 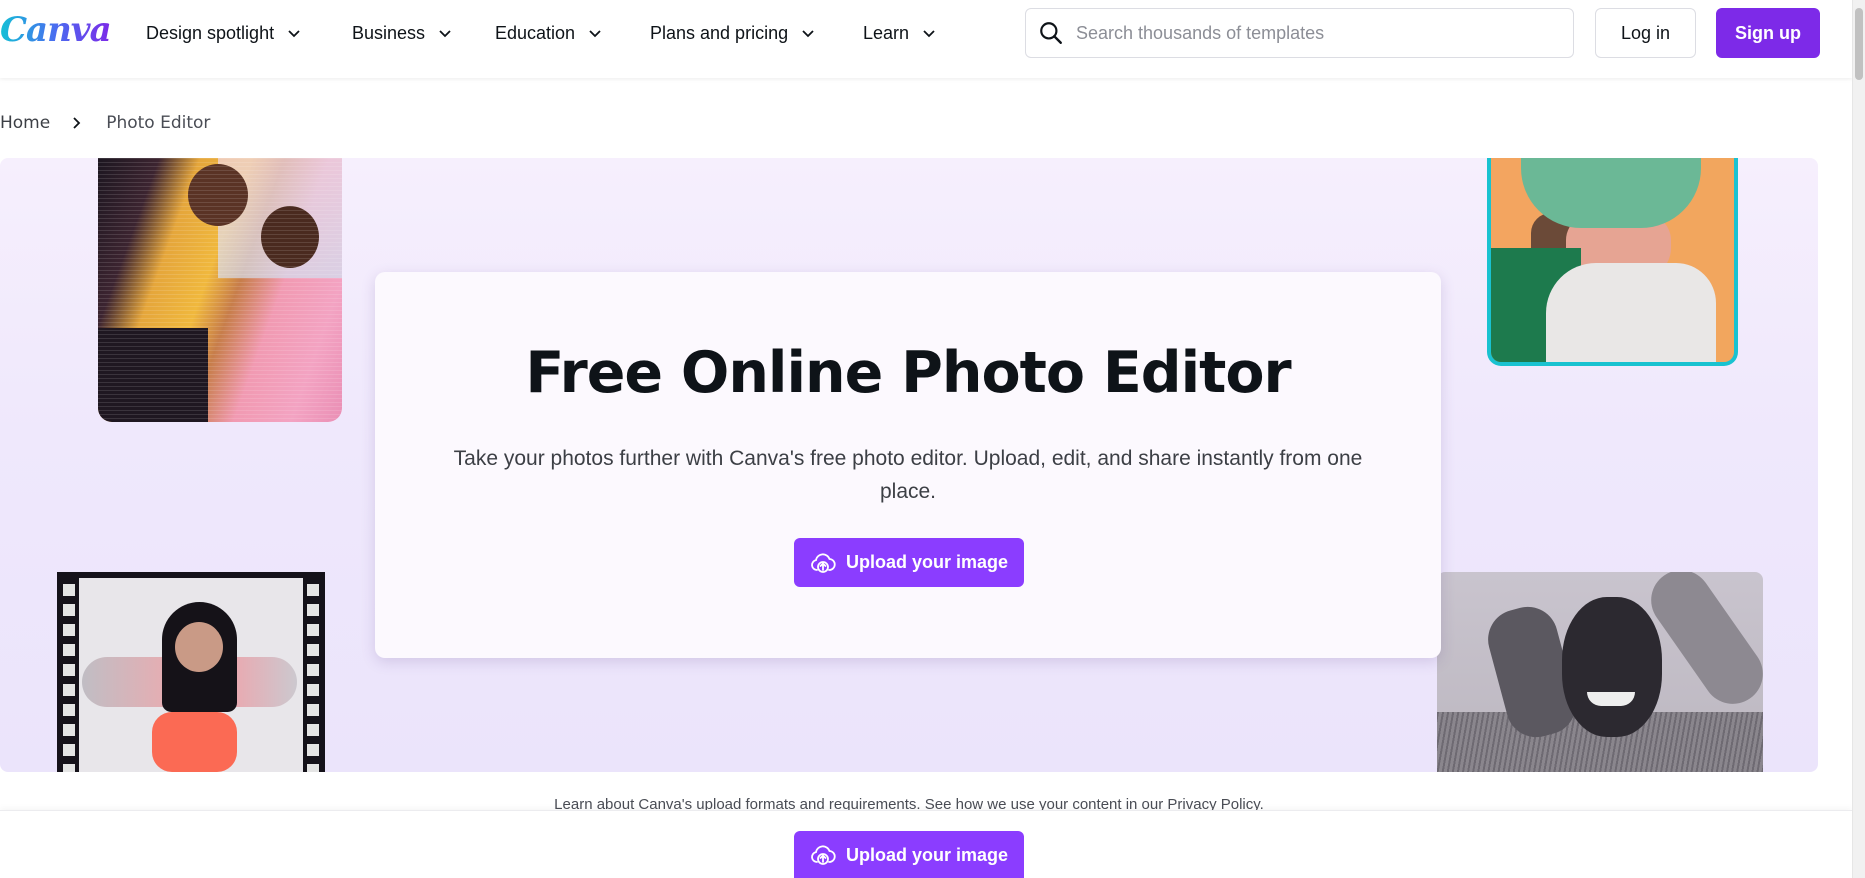 I want to click on upload-image-button: Upload your image, so click(x=909, y=562).